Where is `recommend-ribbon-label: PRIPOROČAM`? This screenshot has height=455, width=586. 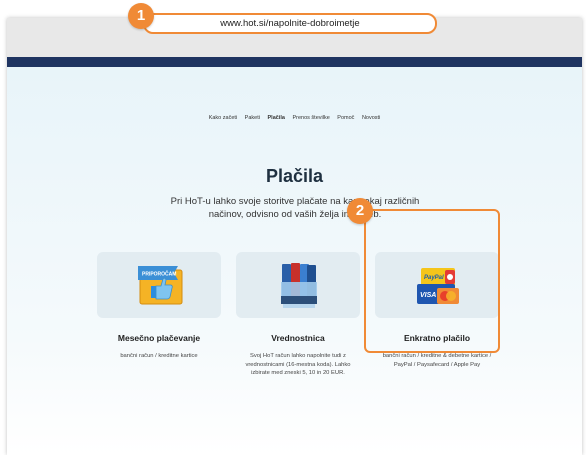 recommend-ribbon-label: PRIPOROČAM is located at coordinates (159, 274).